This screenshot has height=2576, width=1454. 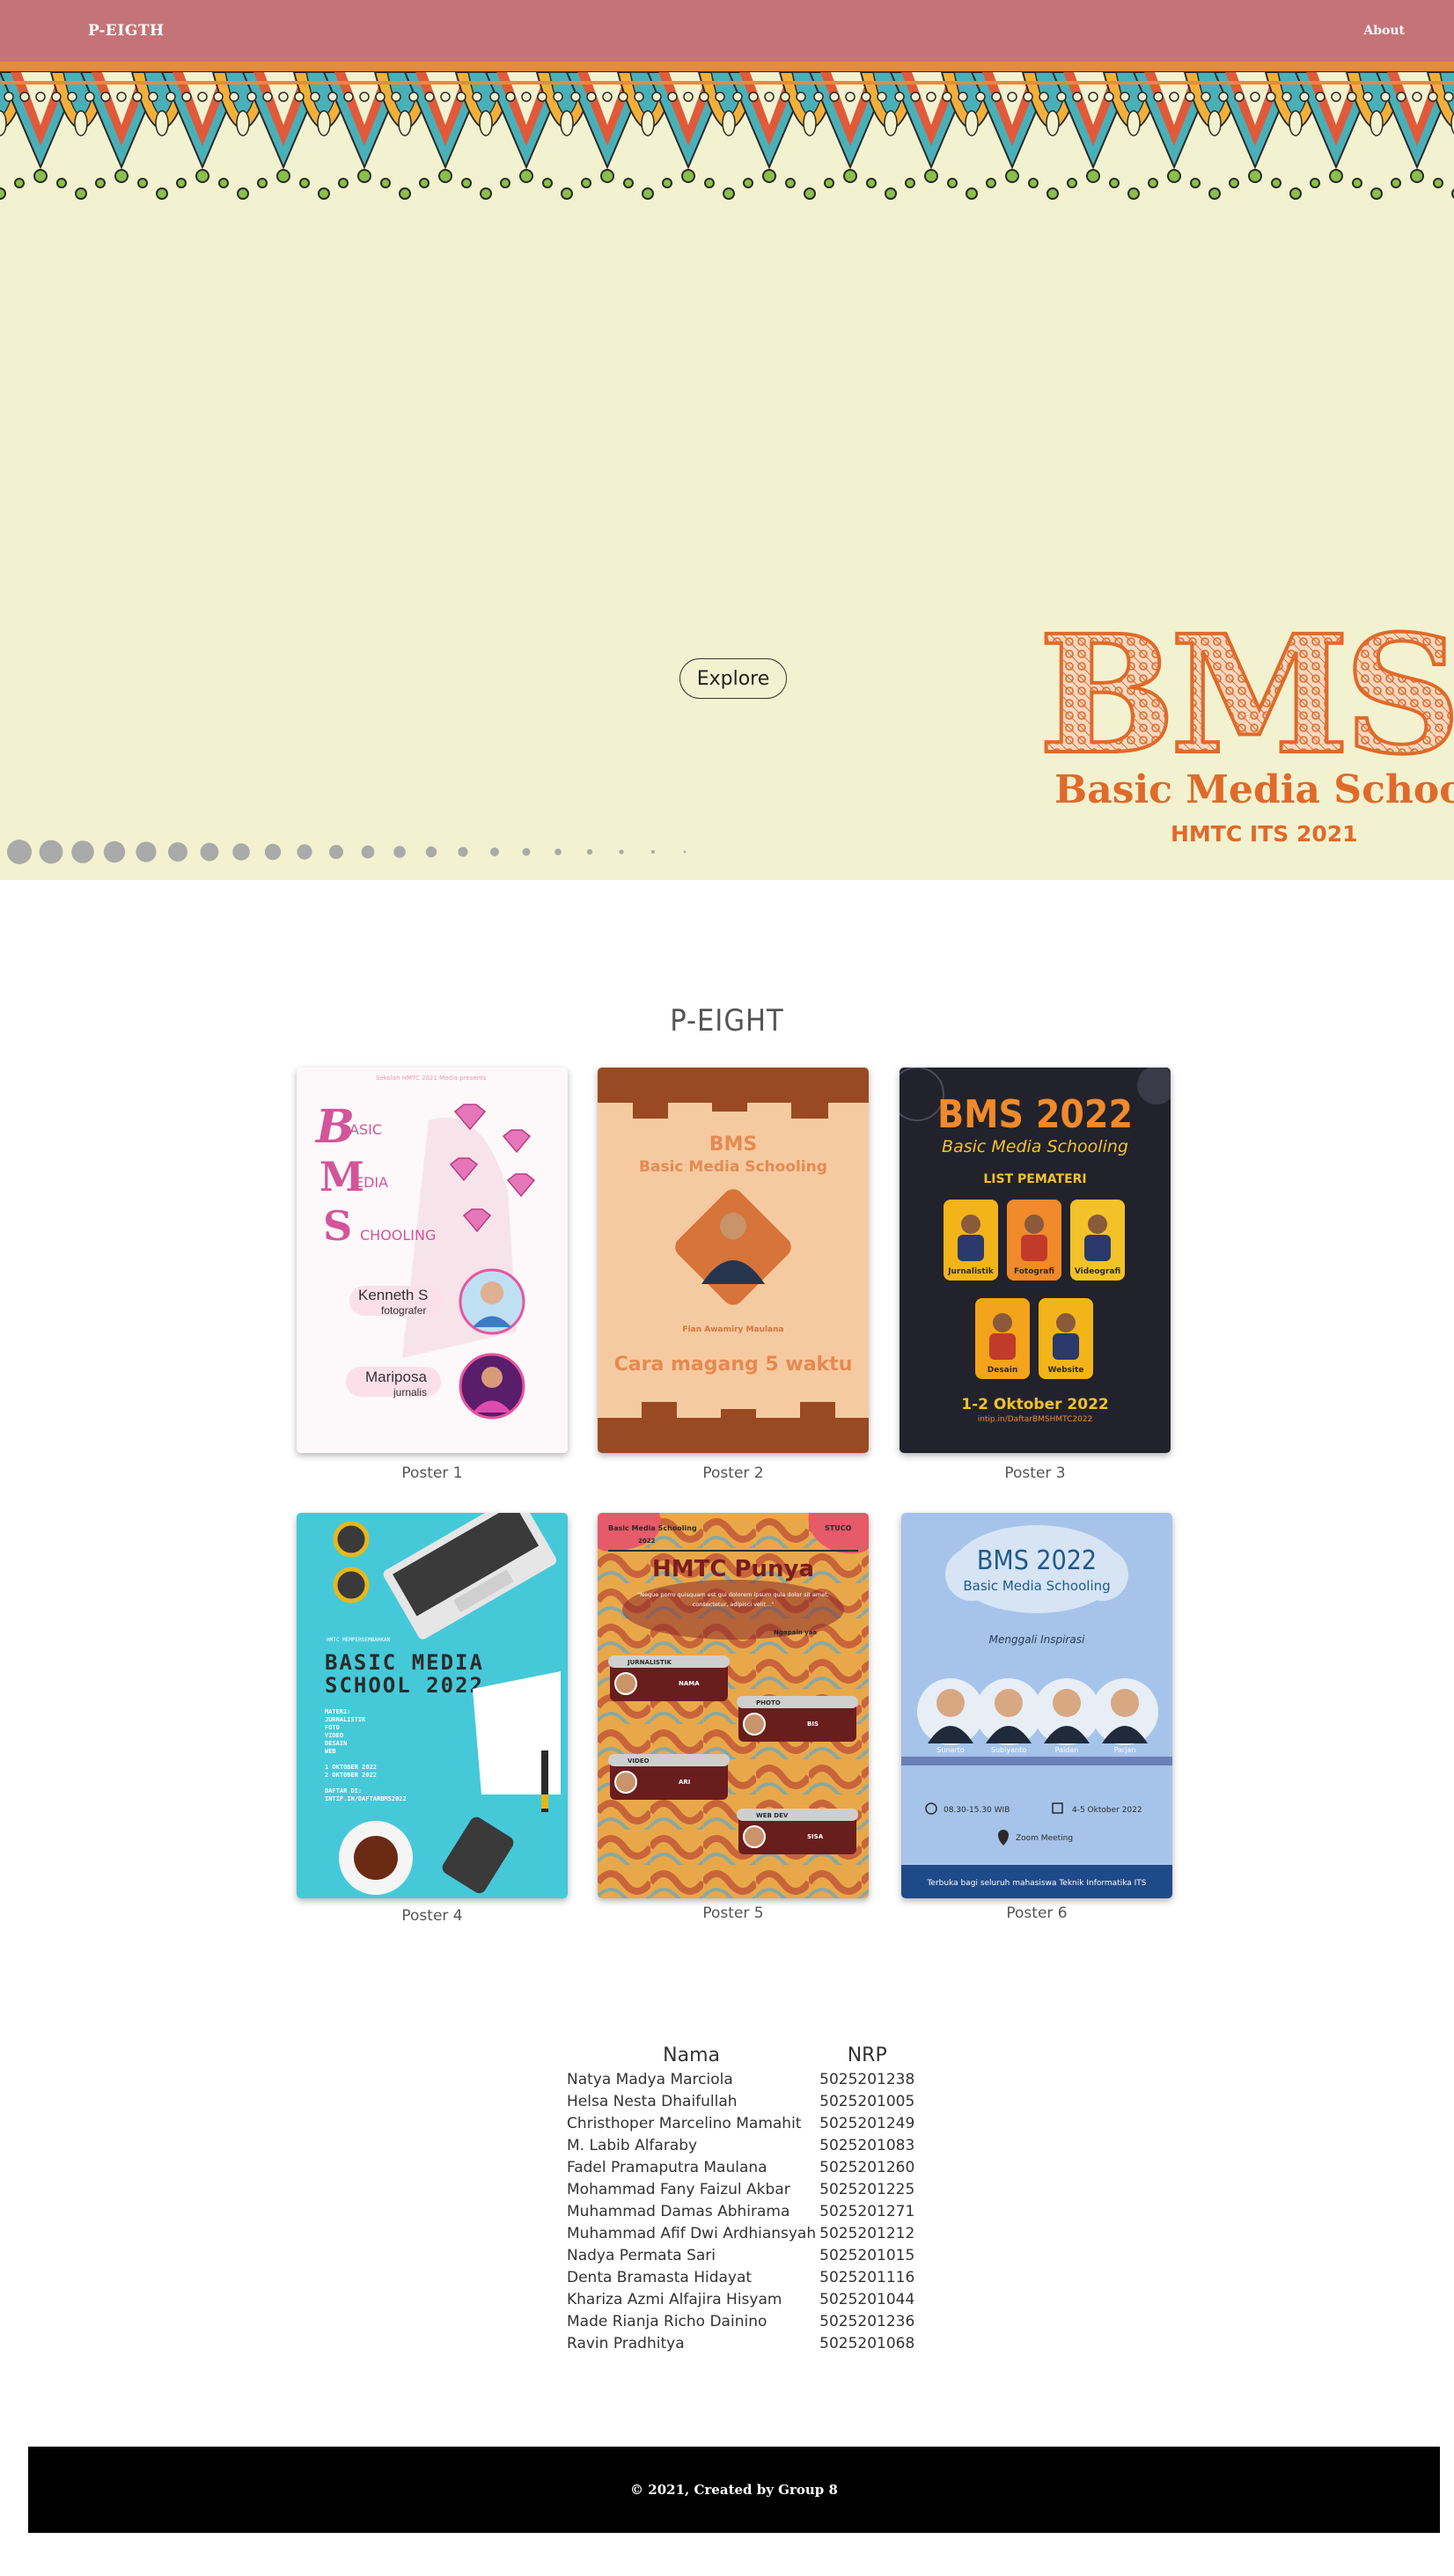 I want to click on poster-1-person2-role: jurnalis, so click(x=410, y=1392).